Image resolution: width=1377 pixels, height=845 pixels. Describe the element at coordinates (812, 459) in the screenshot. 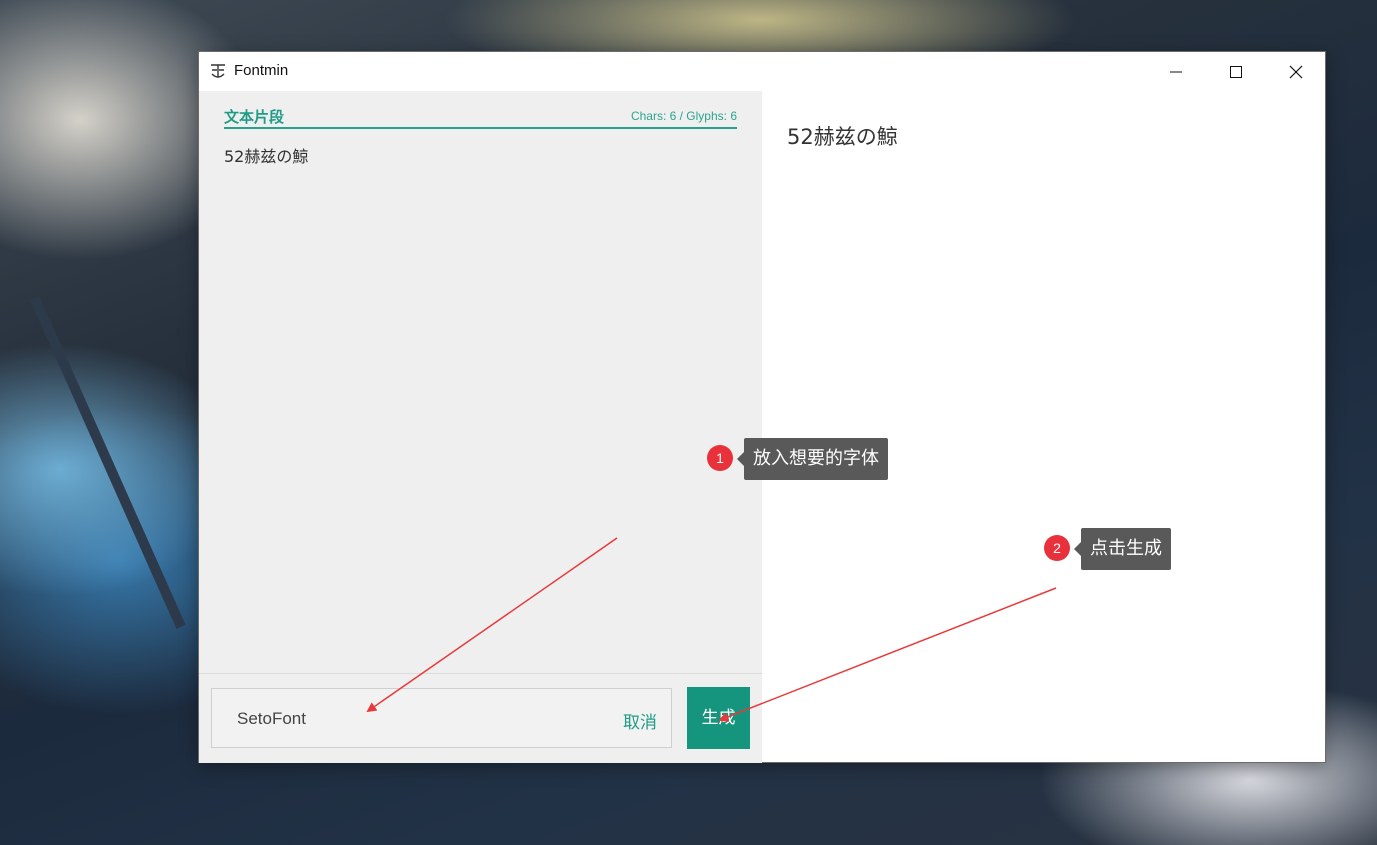

I see `annotation-tip-1: 放入想要的字体` at that location.